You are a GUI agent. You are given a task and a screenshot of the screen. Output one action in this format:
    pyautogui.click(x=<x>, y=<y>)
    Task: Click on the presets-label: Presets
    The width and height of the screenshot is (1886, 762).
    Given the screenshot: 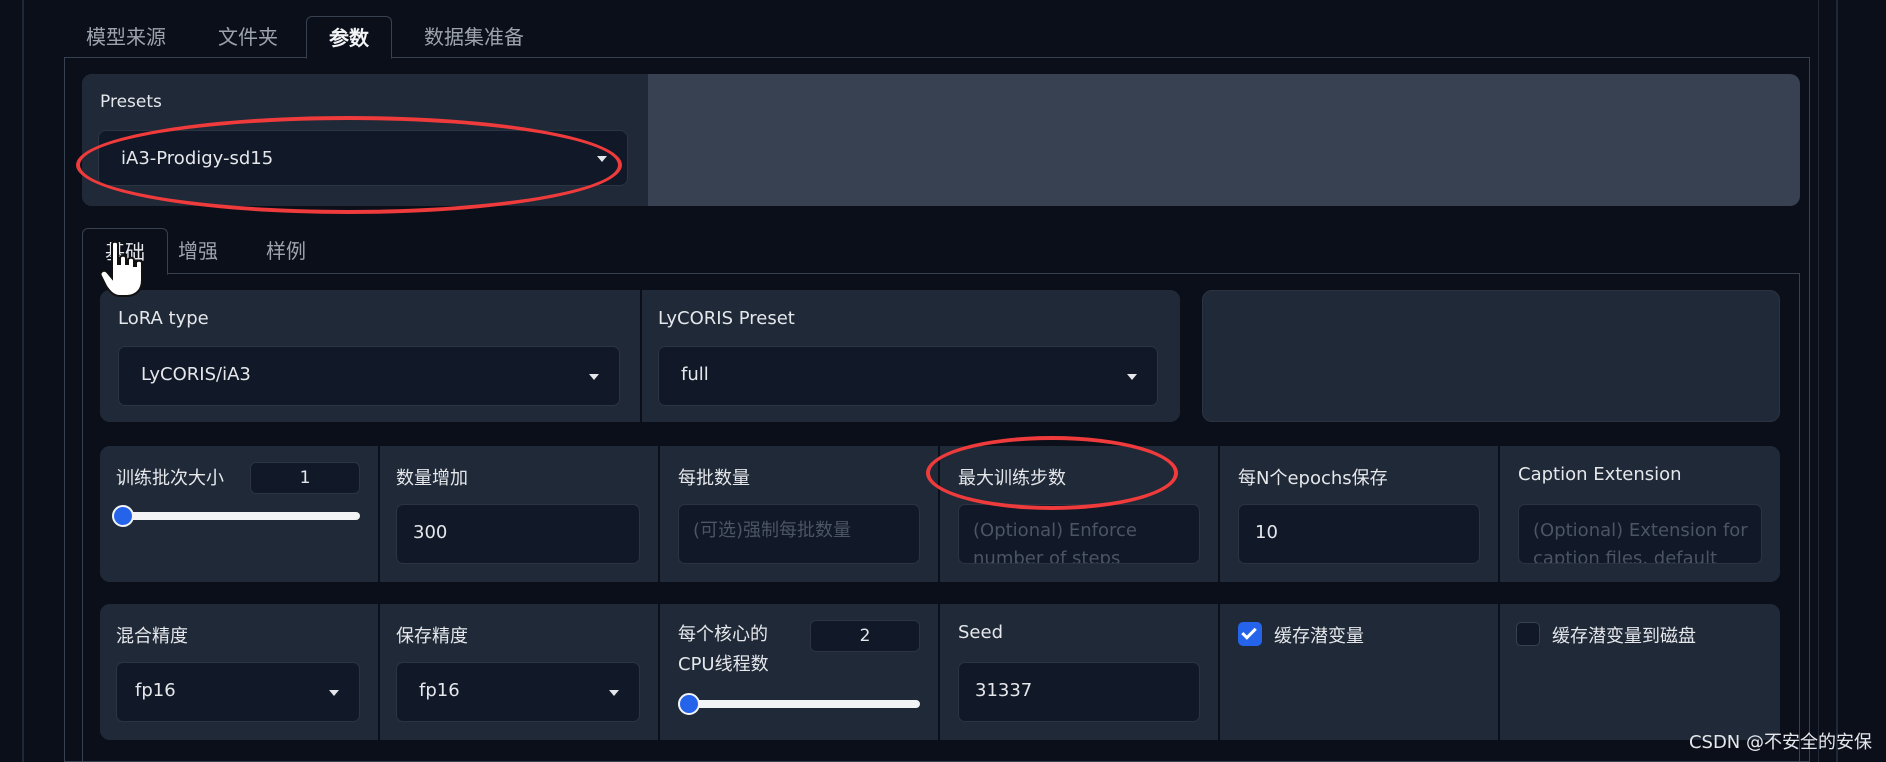 What is the action you would take?
    pyautogui.click(x=131, y=102)
    